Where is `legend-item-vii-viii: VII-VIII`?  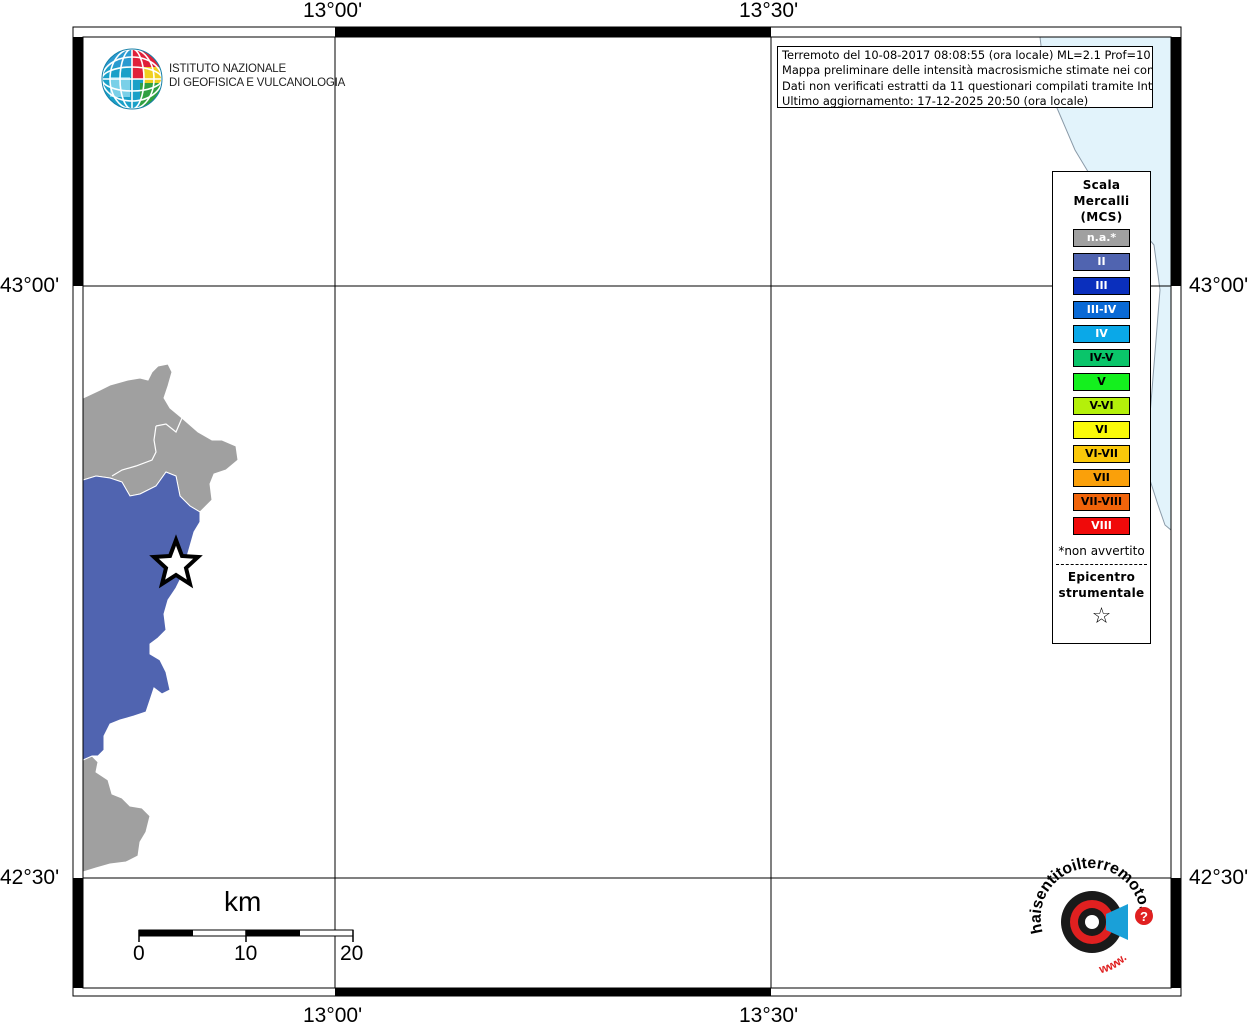 legend-item-vii-viii: VII-VIII is located at coordinates (1101, 502).